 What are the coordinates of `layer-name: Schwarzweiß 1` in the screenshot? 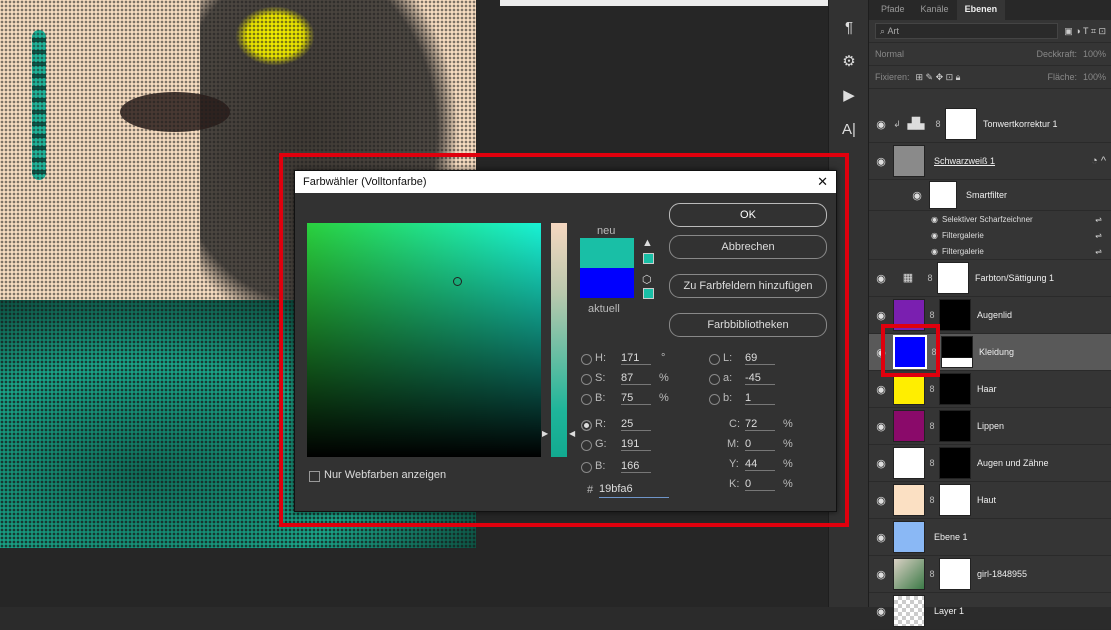 It's located at (965, 161).